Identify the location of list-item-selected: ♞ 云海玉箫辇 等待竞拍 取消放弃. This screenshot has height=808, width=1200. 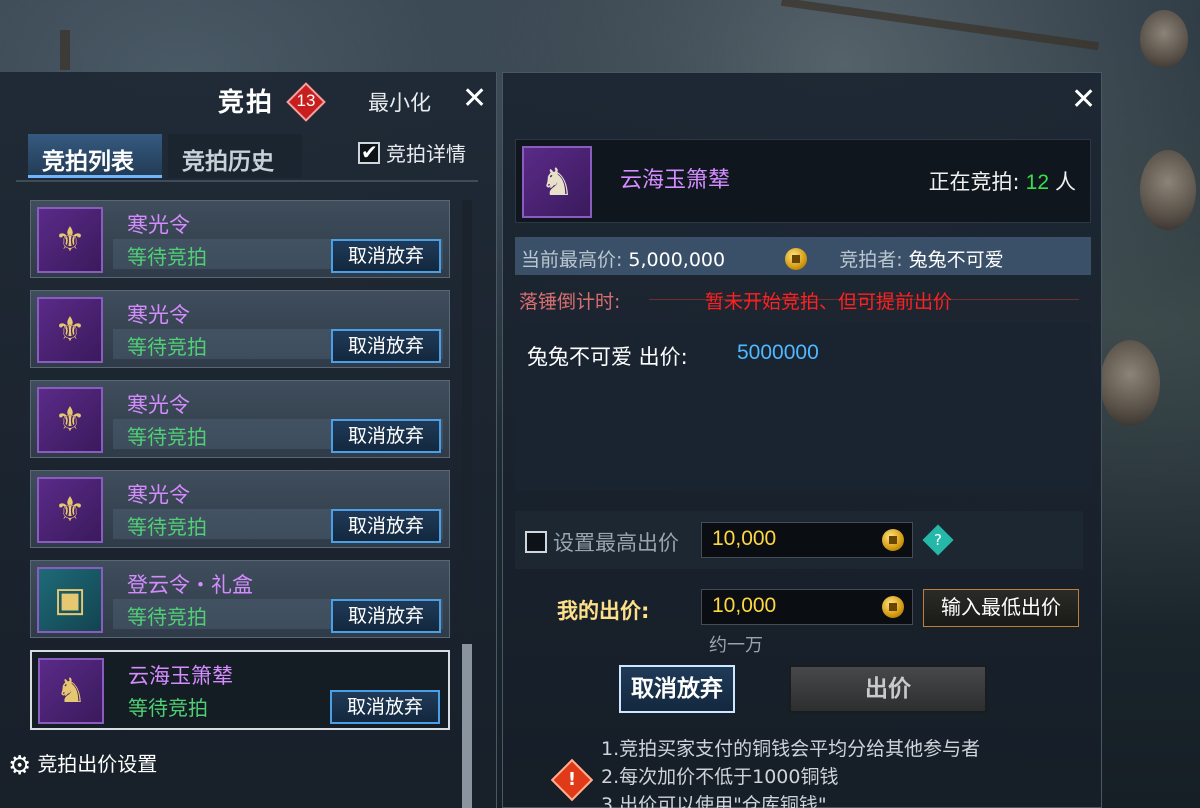
(240, 690).